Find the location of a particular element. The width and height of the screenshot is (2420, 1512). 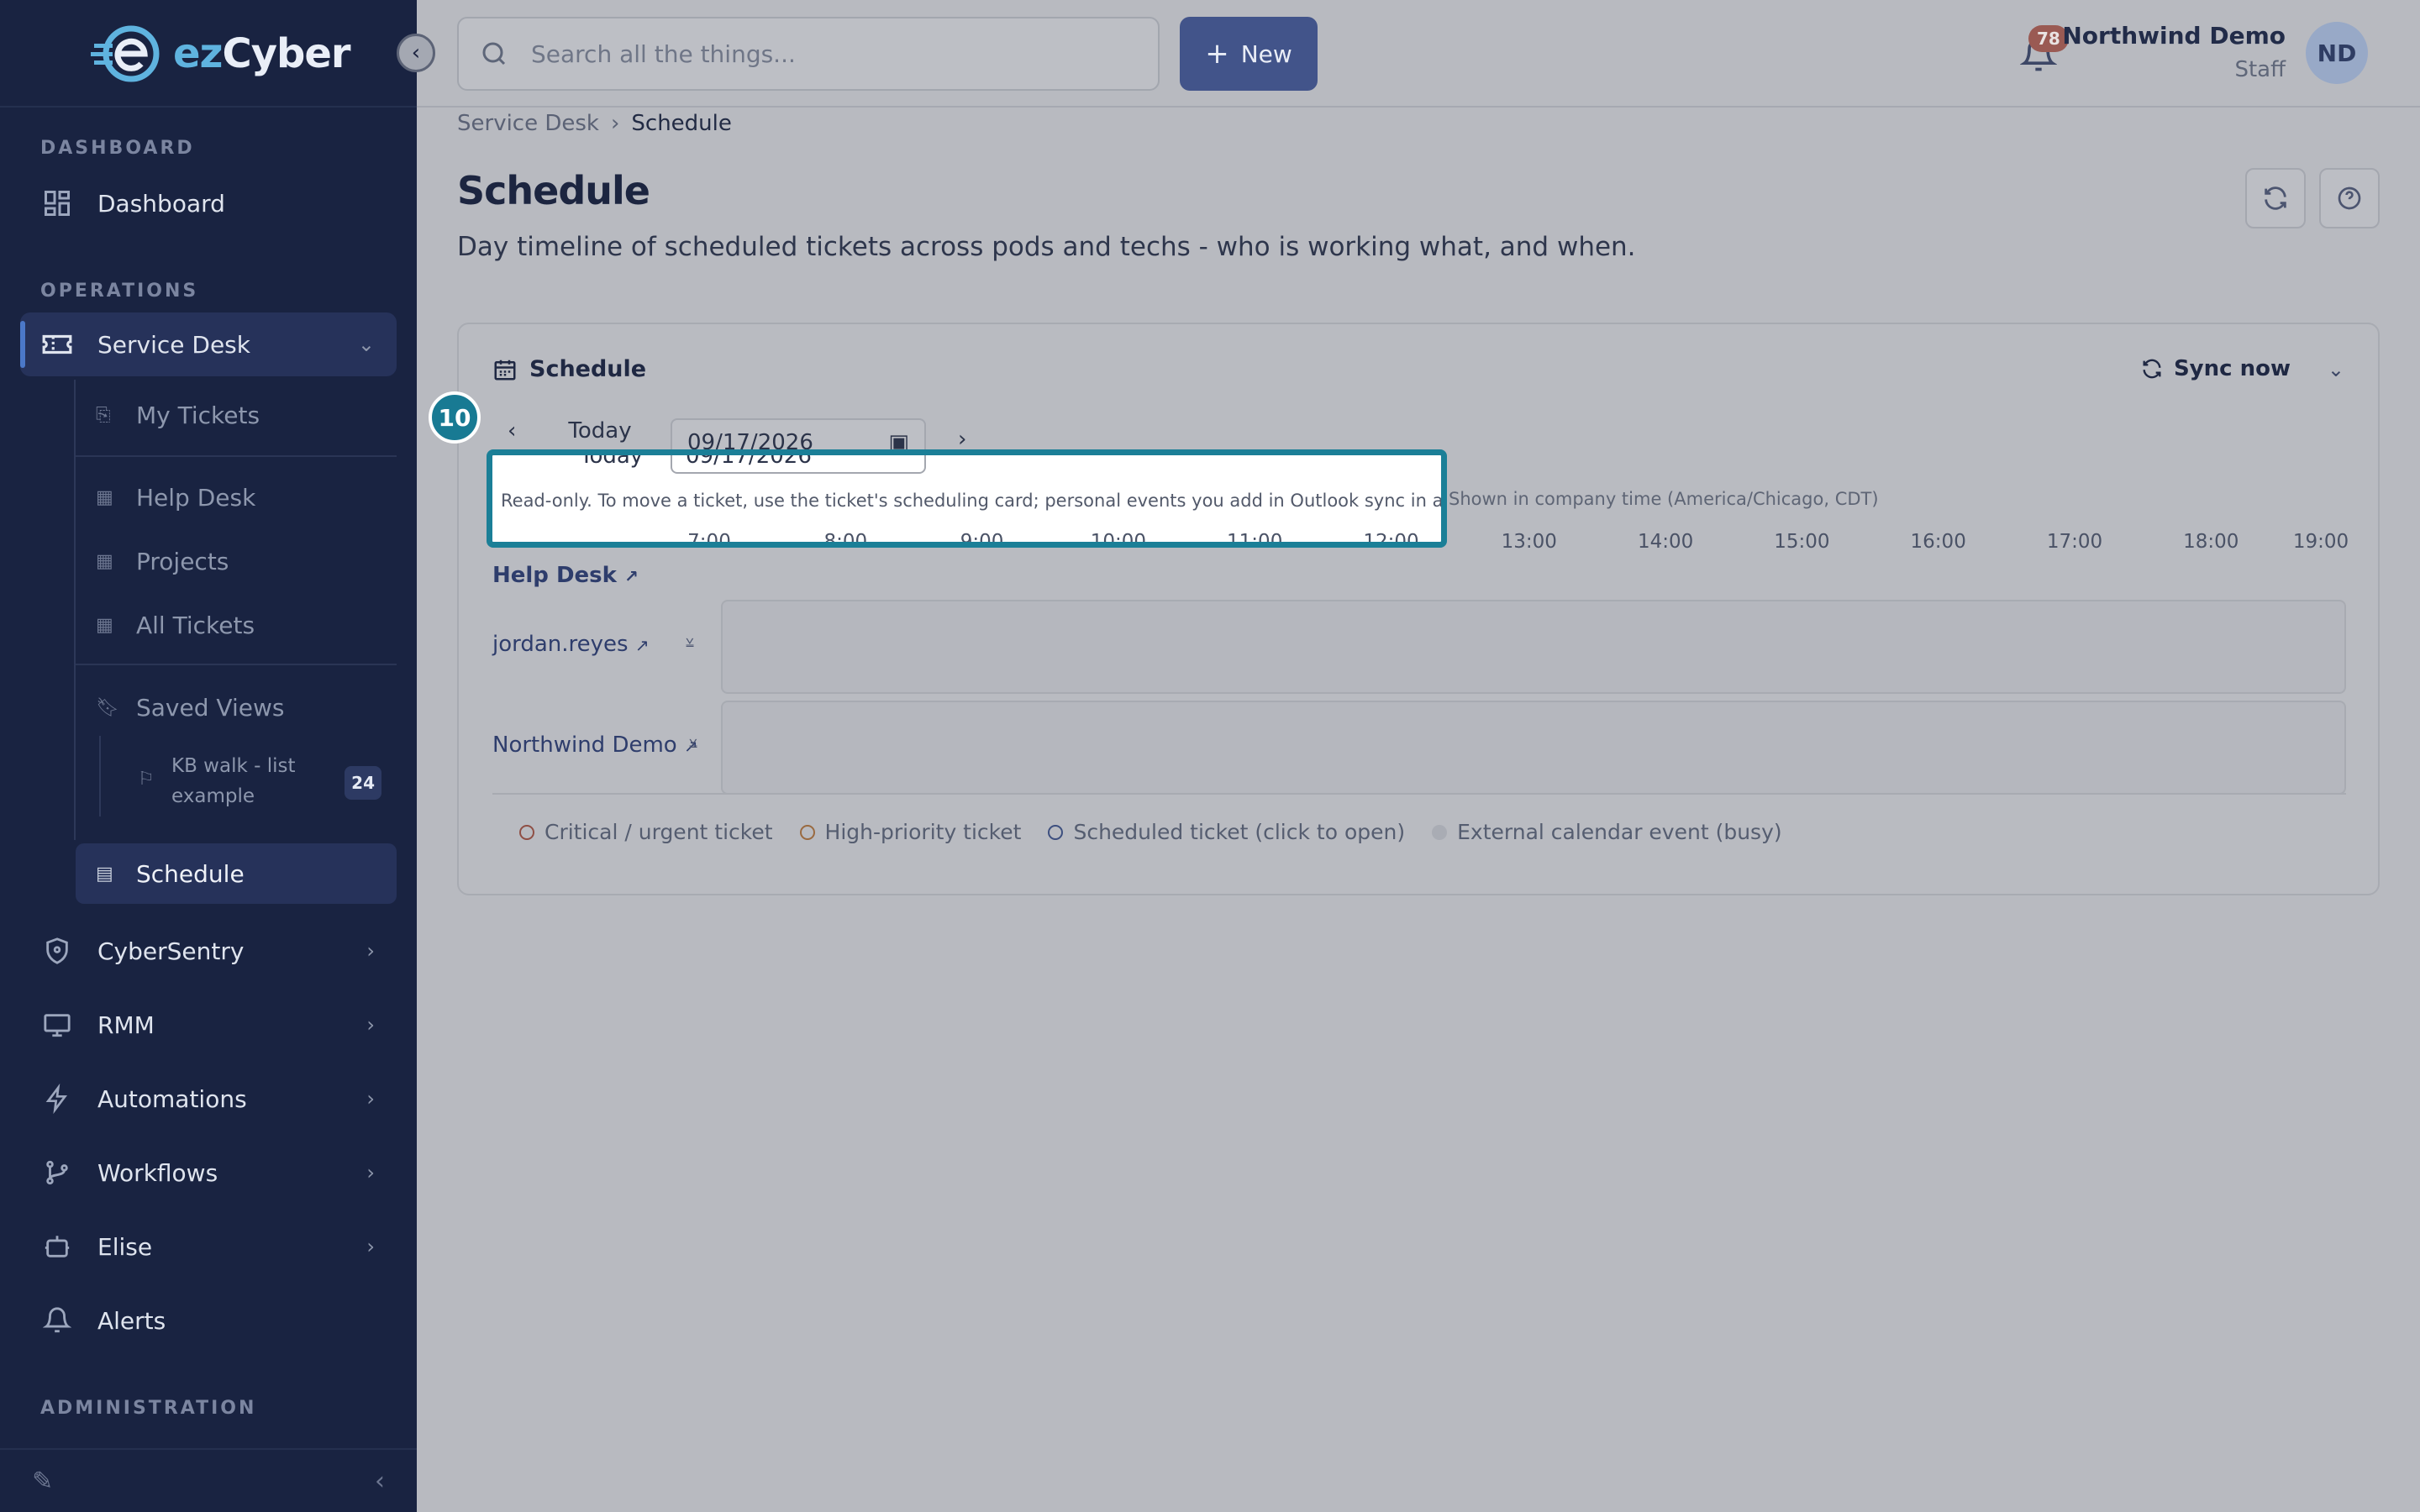

tech-jordan-reyes-link: jordan.reyes ↗ is located at coordinates (571, 644).